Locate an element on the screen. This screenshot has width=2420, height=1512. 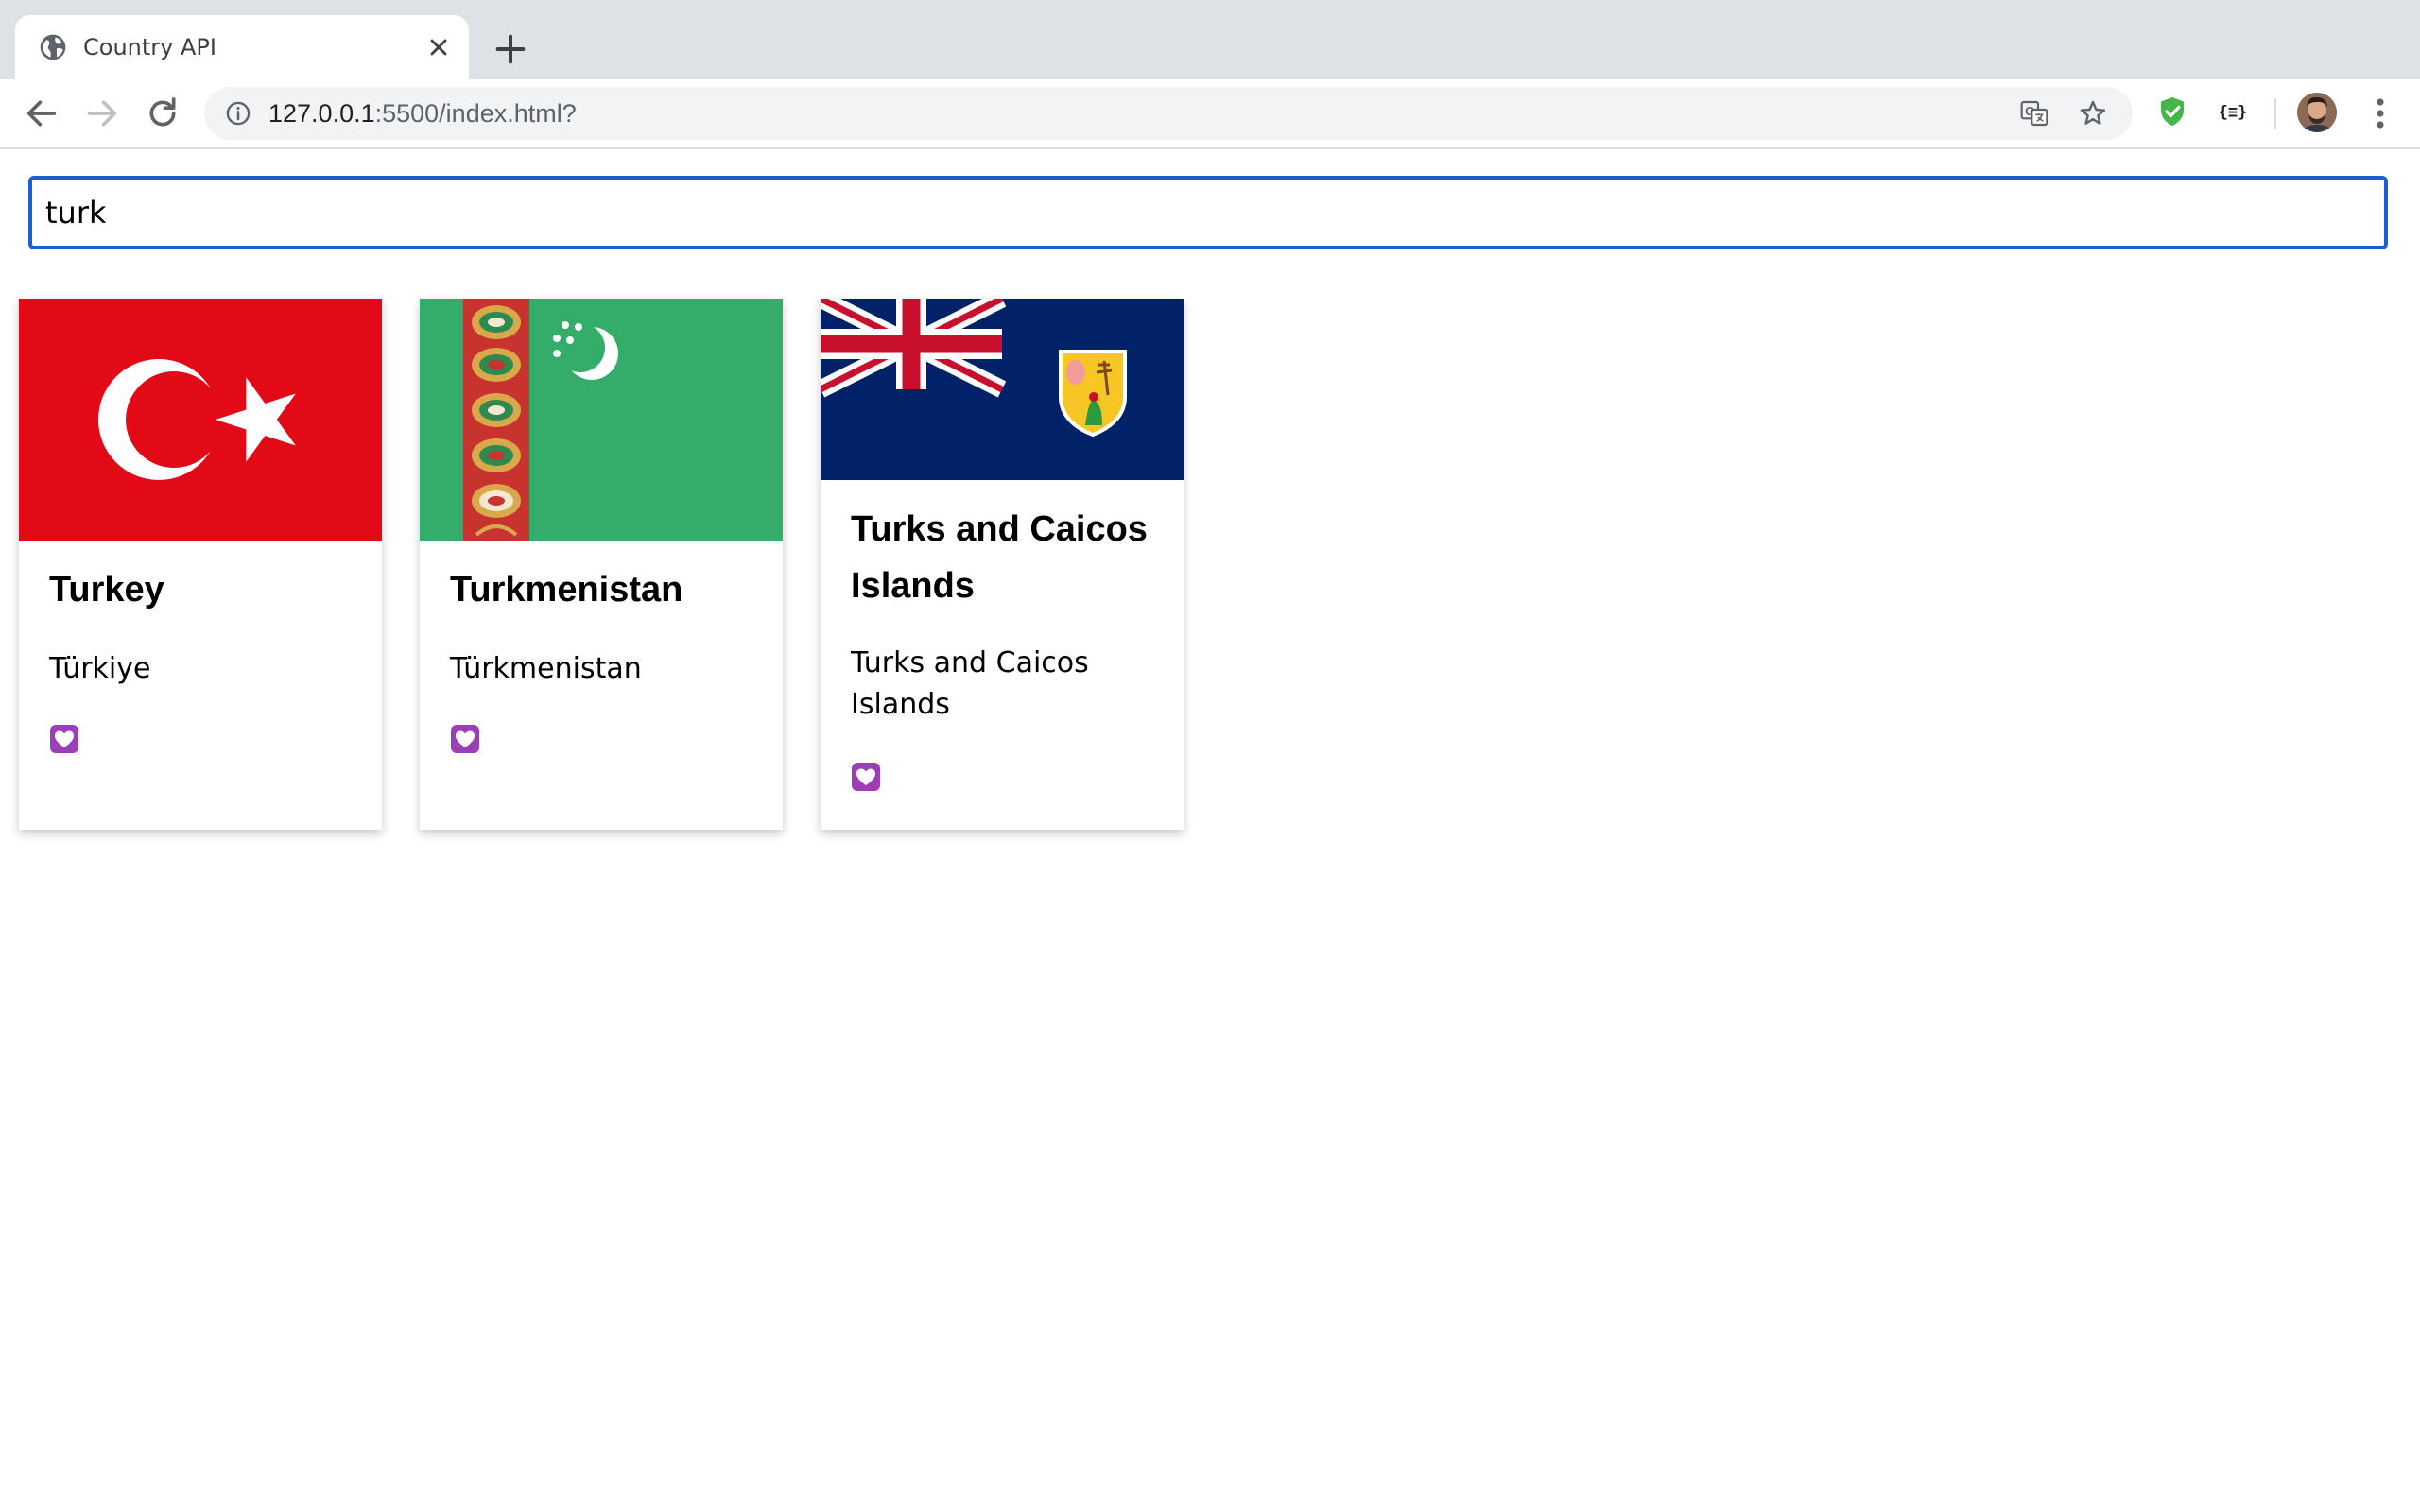
country-card: Turkey Türkiye is located at coordinates (201, 564).